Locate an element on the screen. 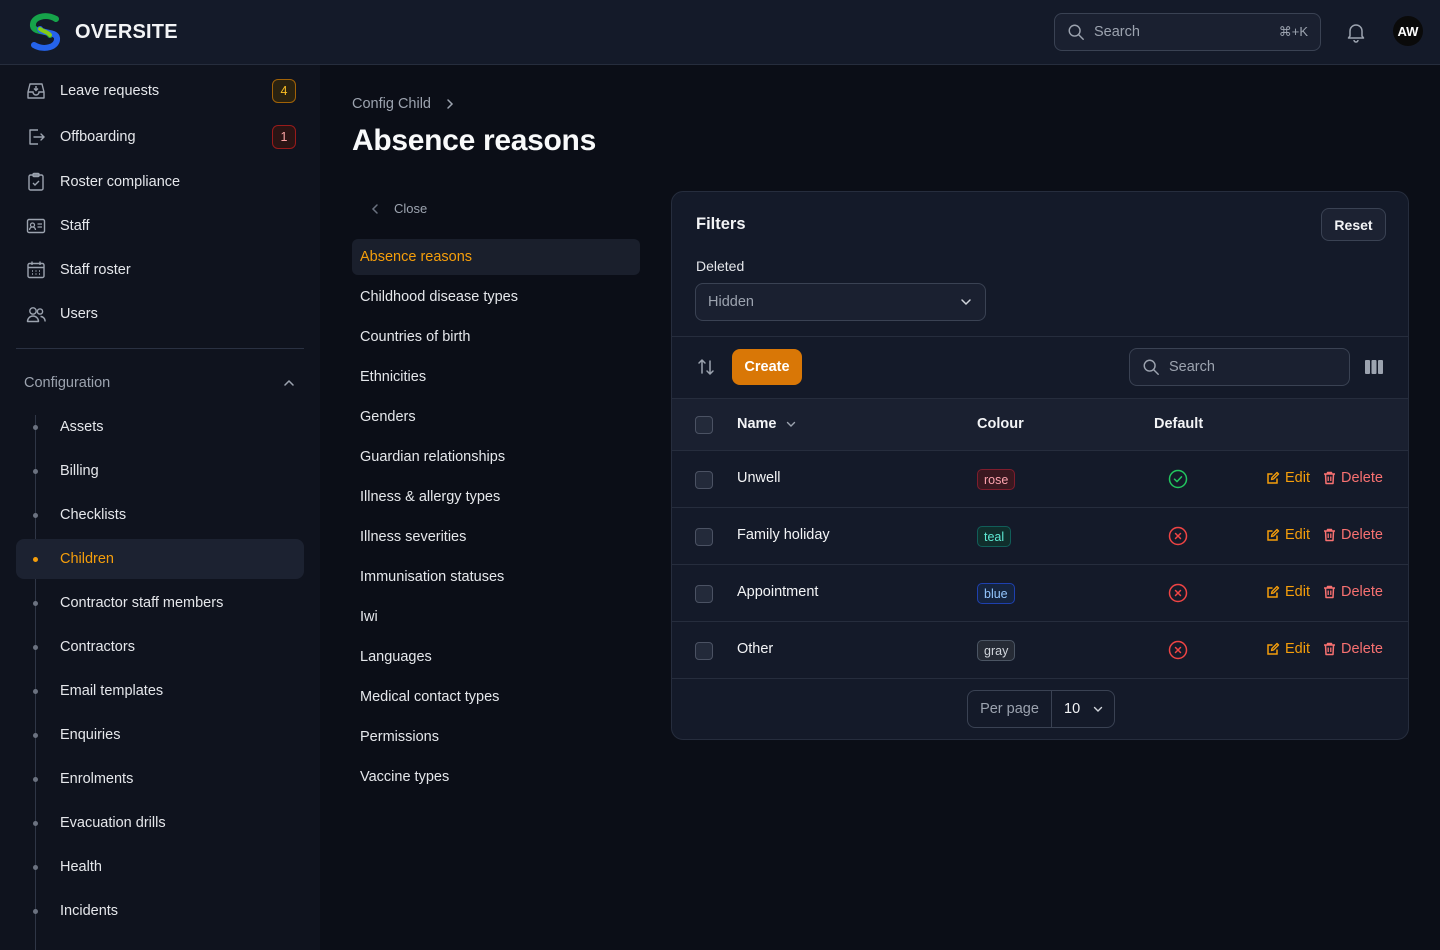 This screenshot has width=1440, height=950. subnav-item-illness-allergy-types: Illness & allergy types is located at coordinates (496, 497).